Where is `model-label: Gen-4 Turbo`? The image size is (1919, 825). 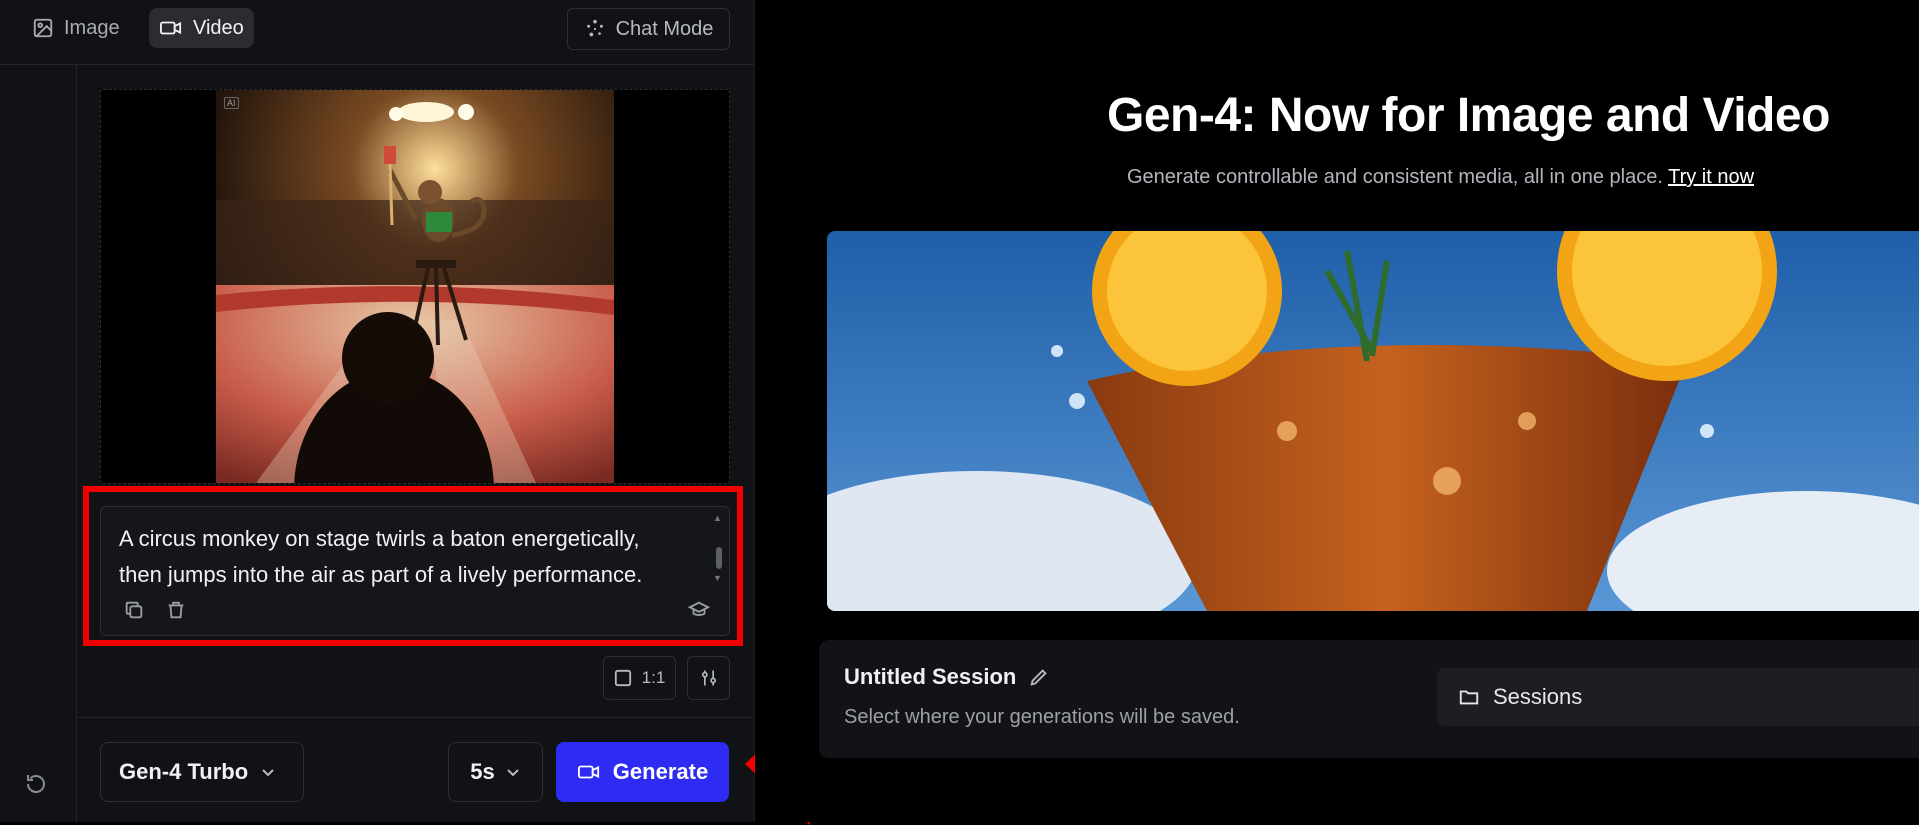 model-label: Gen-4 Turbo is located at coordinates (184, 771).